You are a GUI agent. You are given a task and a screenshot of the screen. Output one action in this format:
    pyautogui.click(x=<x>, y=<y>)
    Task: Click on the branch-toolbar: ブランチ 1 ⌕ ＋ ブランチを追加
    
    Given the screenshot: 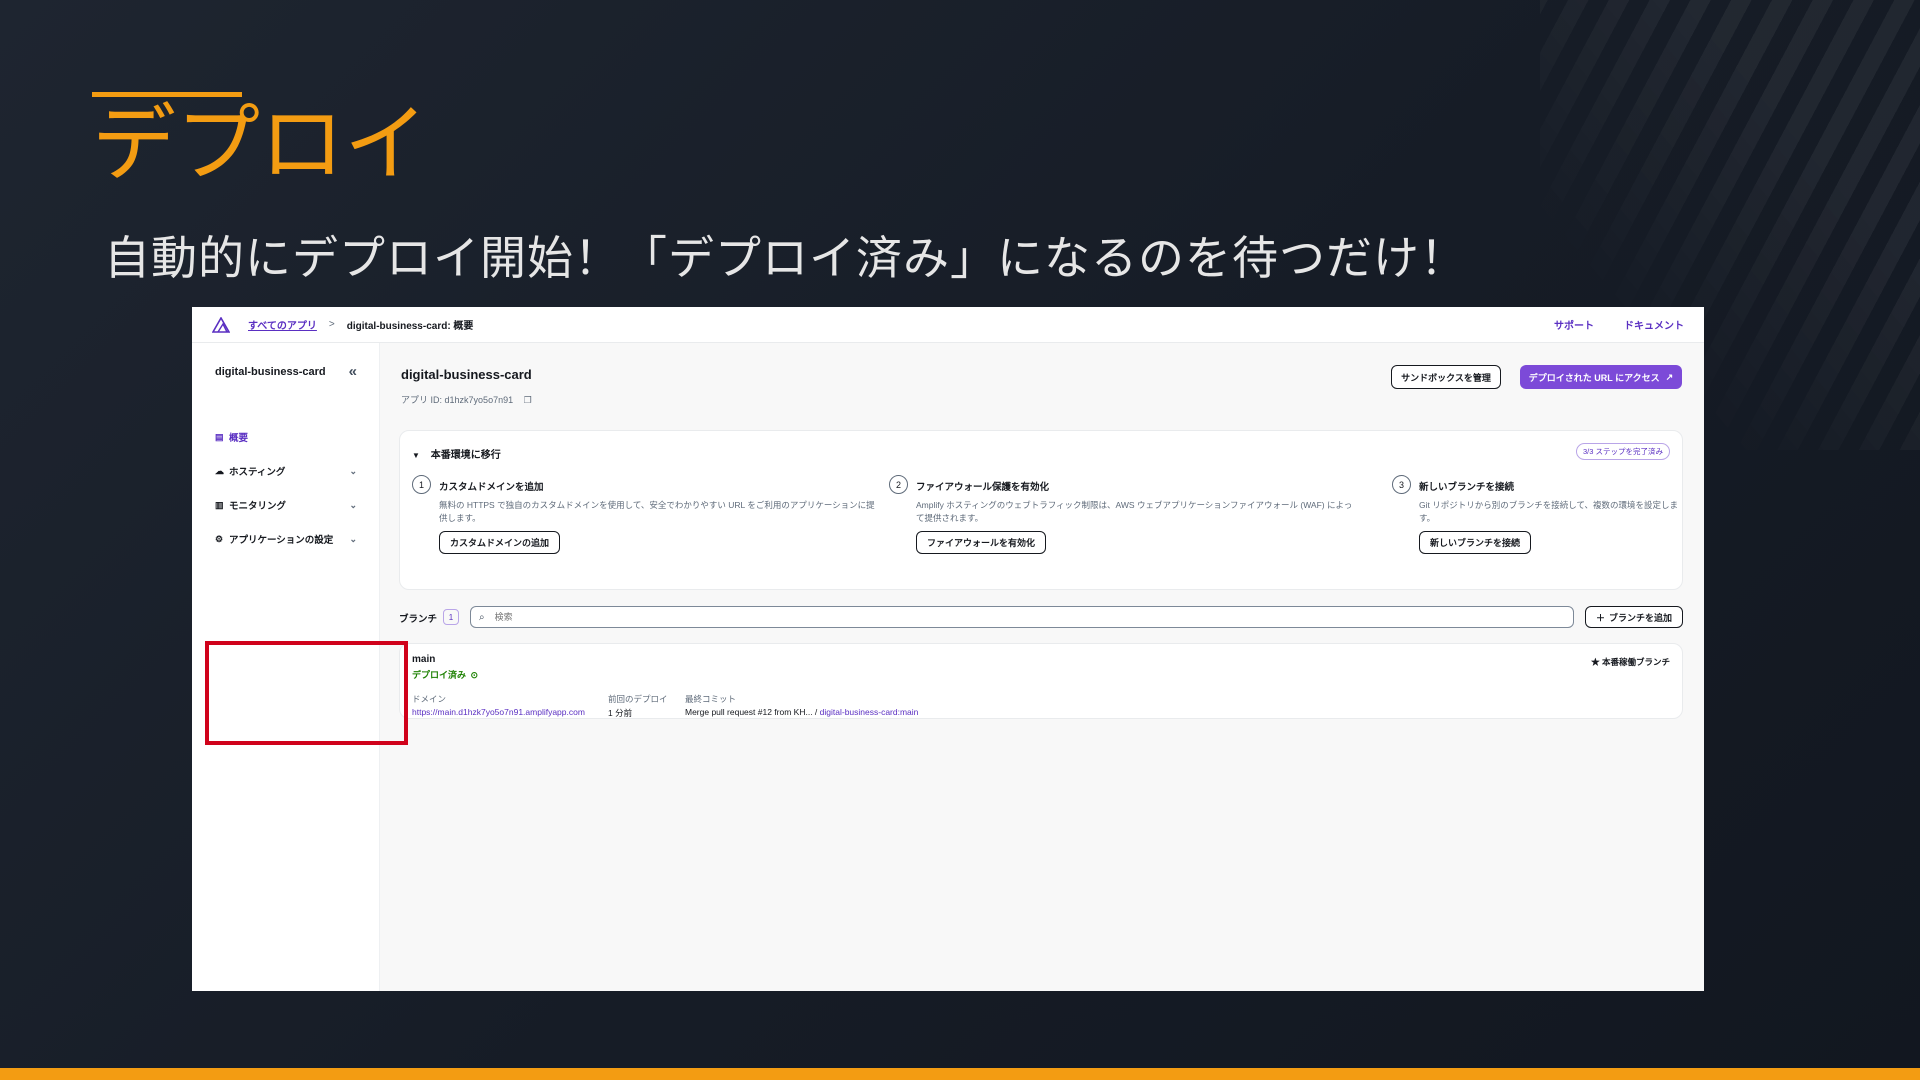 What is the action you would take?
    pyautogui.click(x=1041, y=617)
    